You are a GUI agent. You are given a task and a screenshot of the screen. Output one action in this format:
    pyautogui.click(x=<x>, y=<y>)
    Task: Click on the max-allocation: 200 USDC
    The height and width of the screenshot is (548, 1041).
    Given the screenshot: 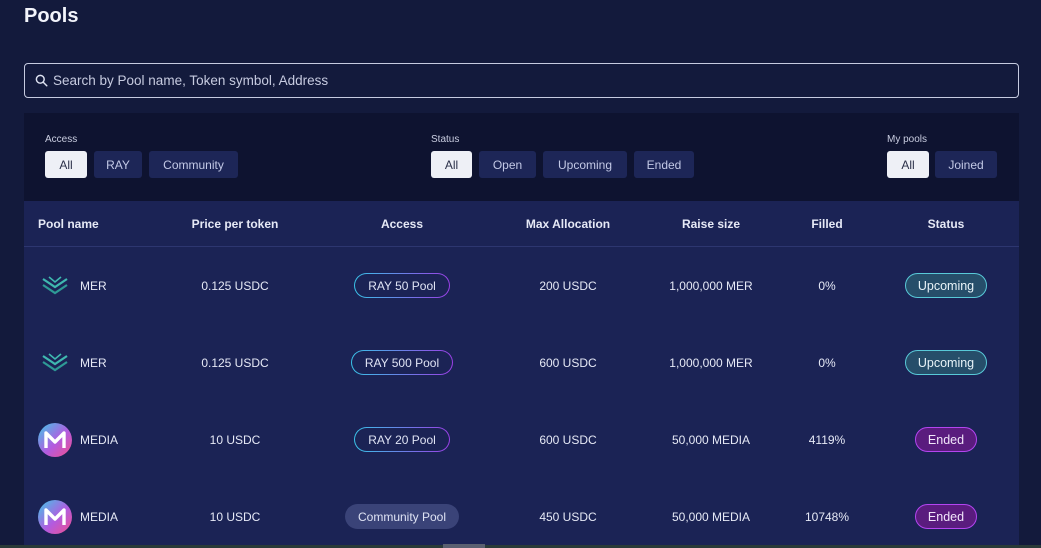 What is the action you would take?
    pyautogui.click(x=568, y=285)
    